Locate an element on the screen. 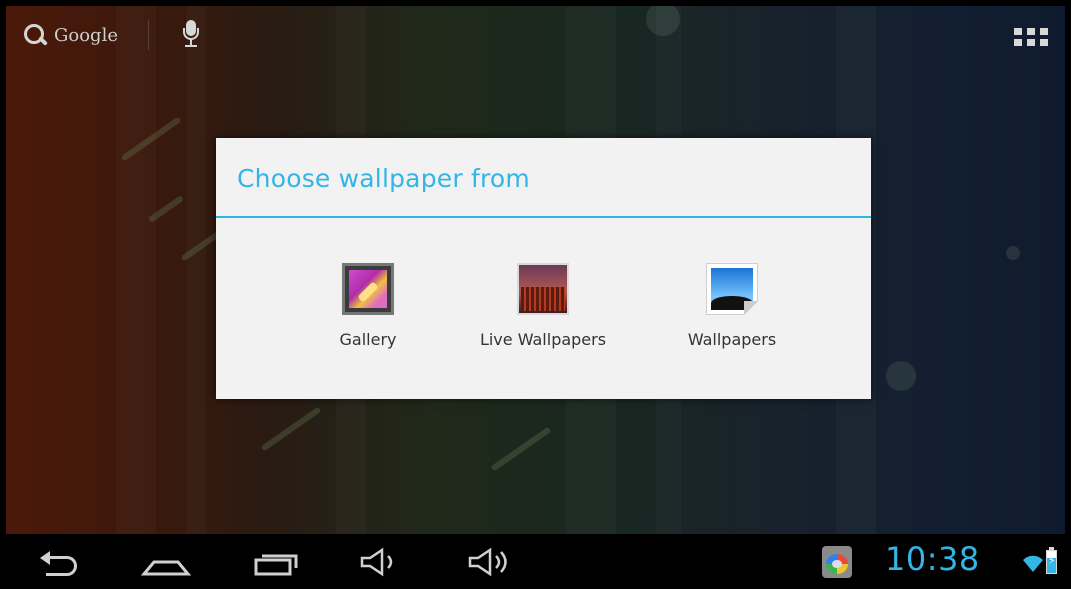 The width and height of the screenshot is (1071, 589). google-search-bar: Google is located at coordinates (111, 35).